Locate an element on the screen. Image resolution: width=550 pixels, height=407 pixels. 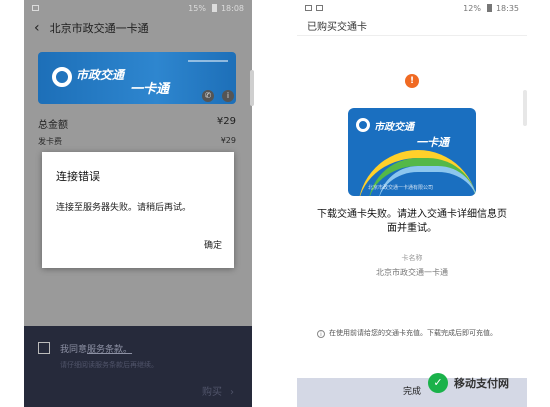
wechat-icon: ✓ is located at coordinates (438, 383).